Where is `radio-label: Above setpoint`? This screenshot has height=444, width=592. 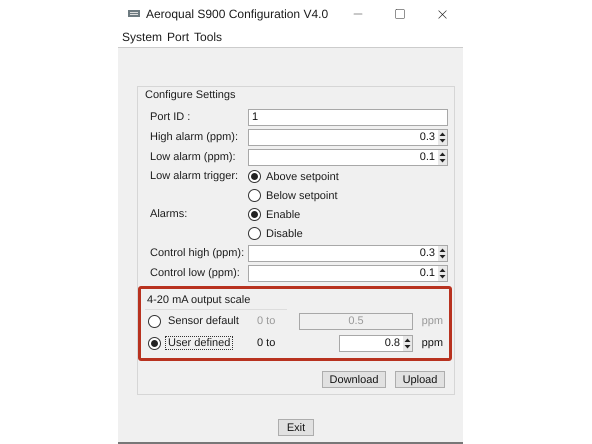
radio-label: Above setpoint is located at coordinates (302, 176).